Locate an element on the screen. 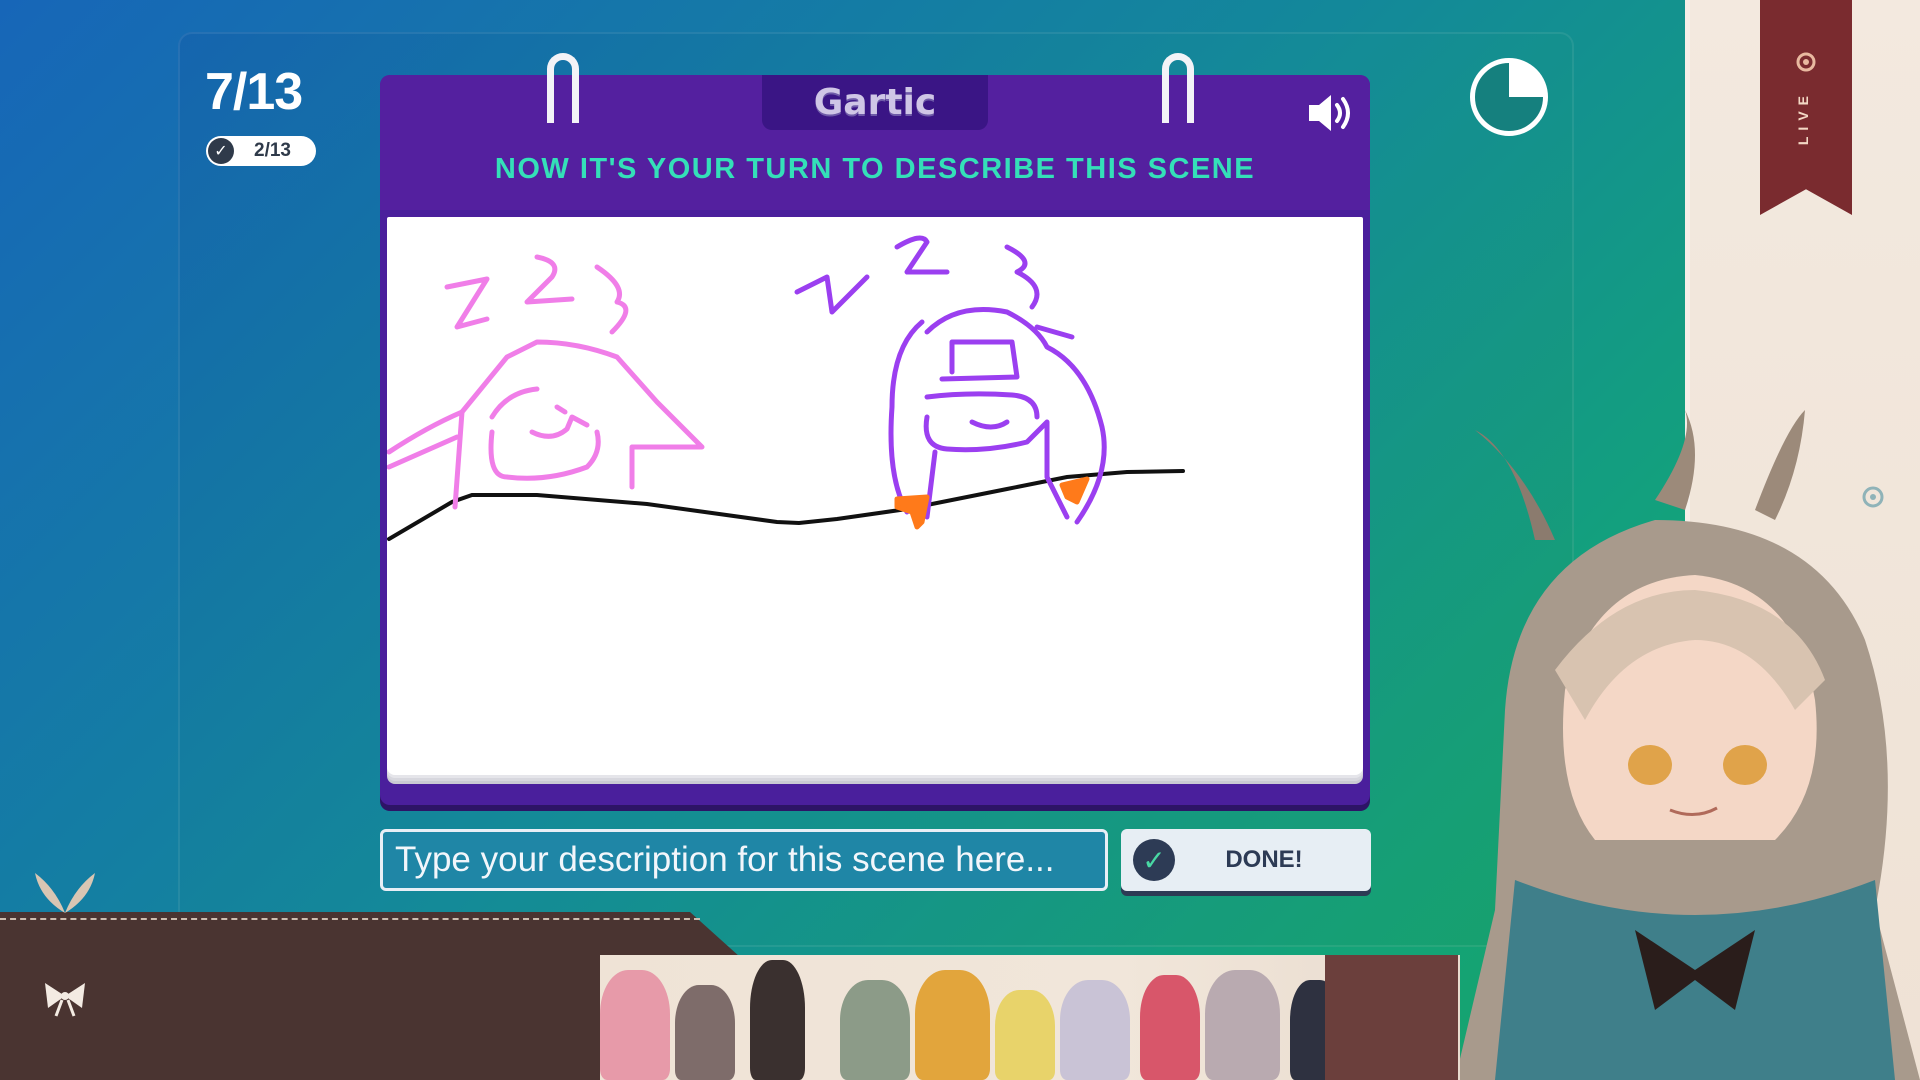 Image resolution: width=1920 pixels, height=1080 pixels. scene-drawing is located at coordinates (786, 388).